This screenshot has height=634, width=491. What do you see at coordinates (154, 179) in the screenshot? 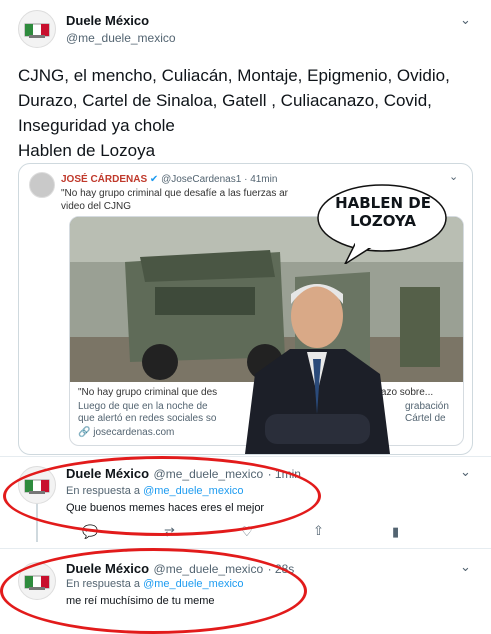
I see `verified-icon: ✔` at bounding box center [154, 179].